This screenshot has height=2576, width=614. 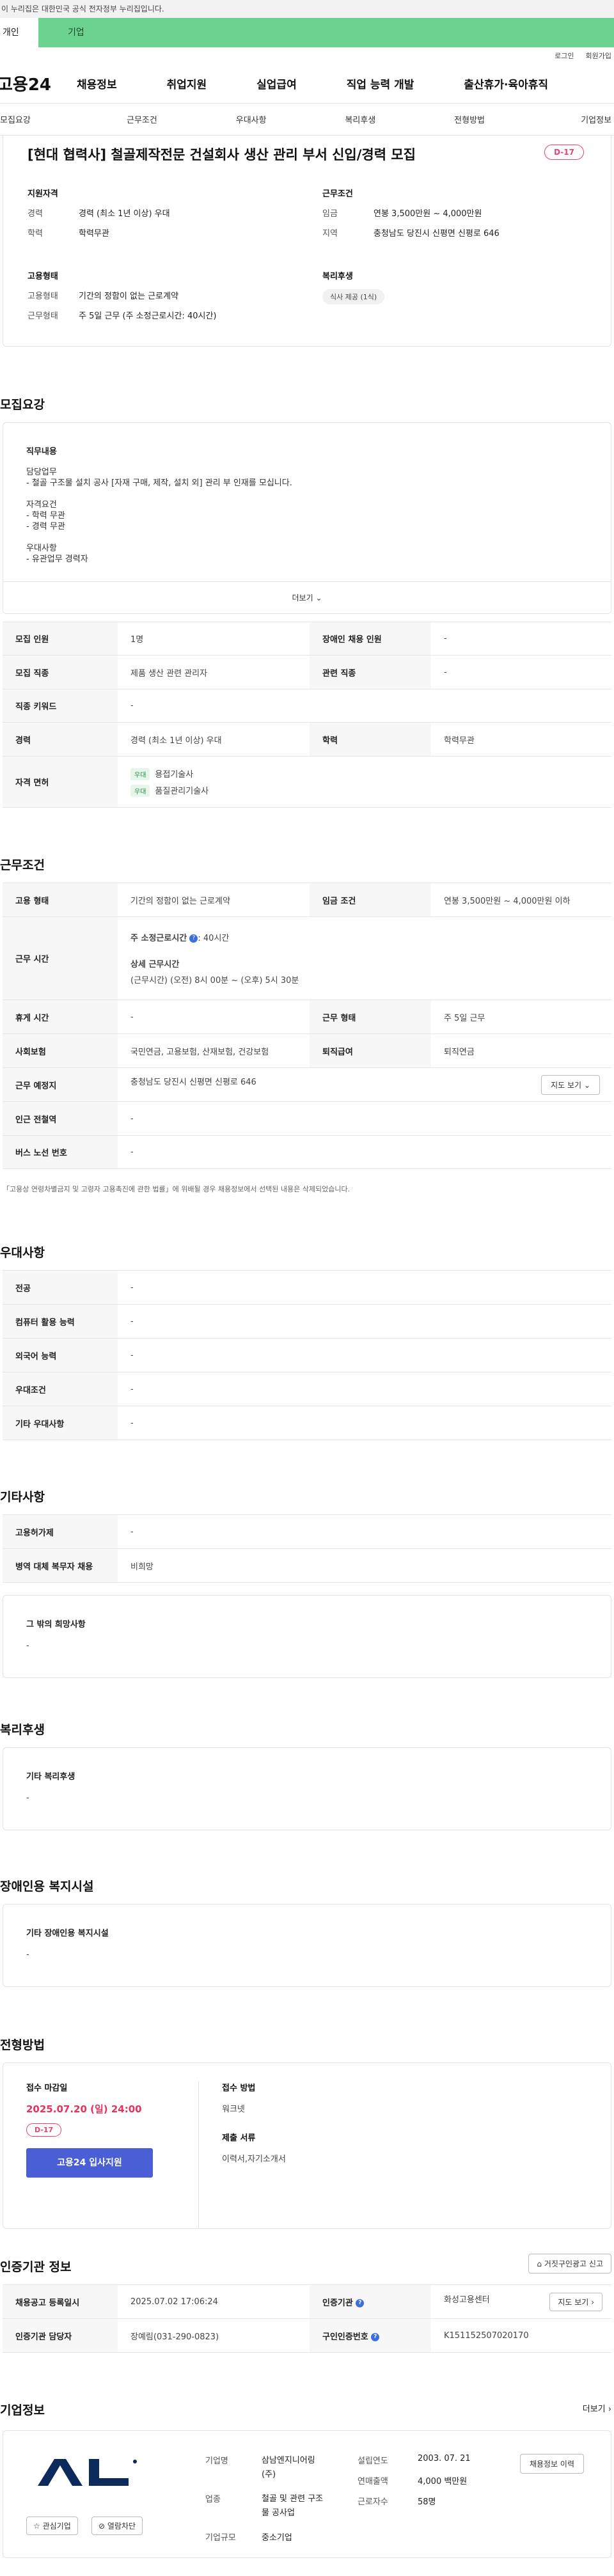 What do you see at coordinates (60, 639) in the screenshot?
I see `table-key: 모집 인원` at bounding box center [60, 639].